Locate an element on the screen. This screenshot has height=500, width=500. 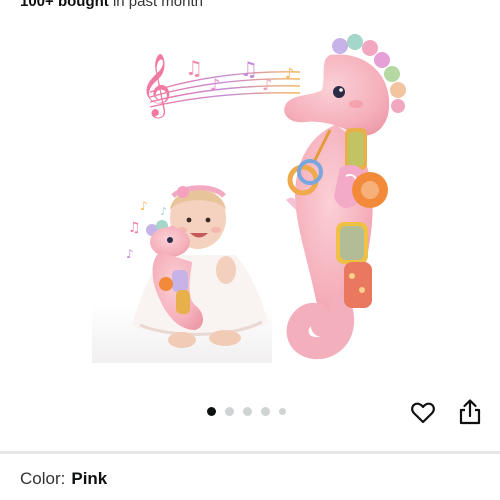
image-carousel-dots is located at coordinates (246, 411).